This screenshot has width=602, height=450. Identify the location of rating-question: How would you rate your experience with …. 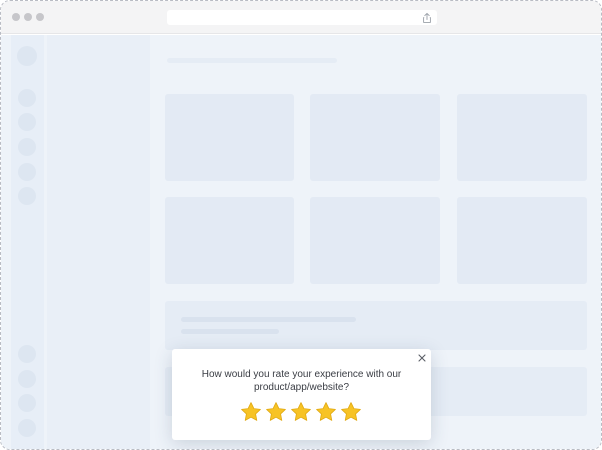
(301, 381).